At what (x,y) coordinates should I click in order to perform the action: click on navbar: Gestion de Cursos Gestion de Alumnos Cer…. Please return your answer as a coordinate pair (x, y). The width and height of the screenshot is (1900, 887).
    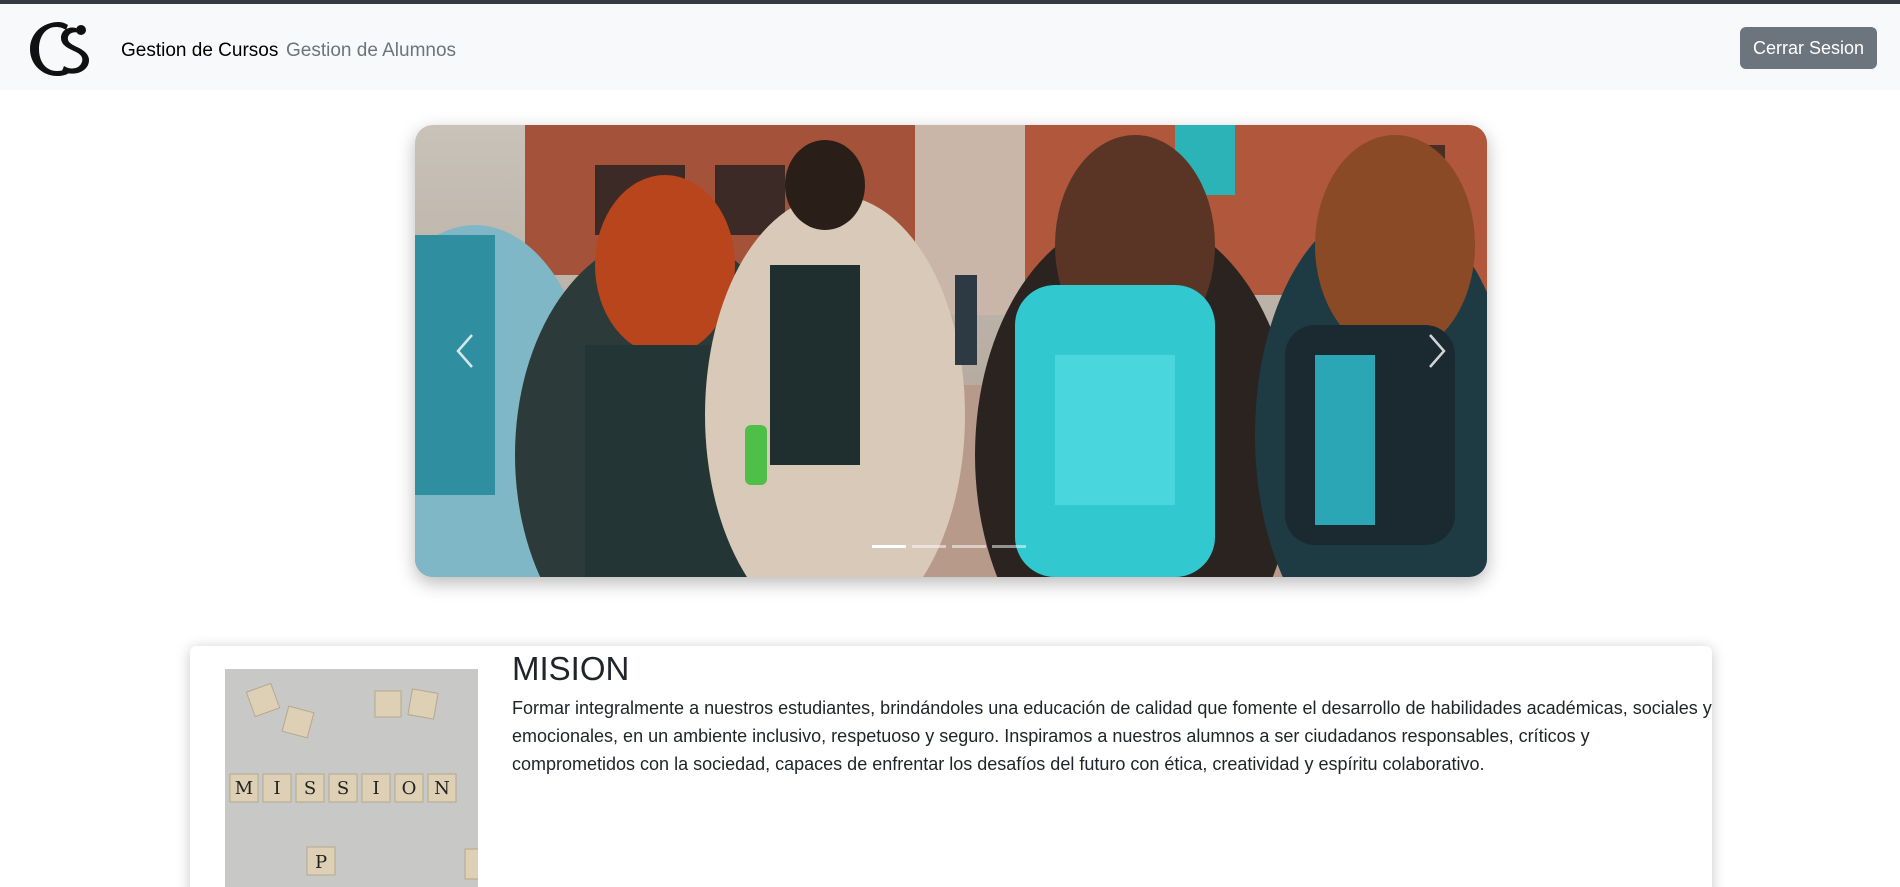
    Looking at the image, I should click on (950, 47).